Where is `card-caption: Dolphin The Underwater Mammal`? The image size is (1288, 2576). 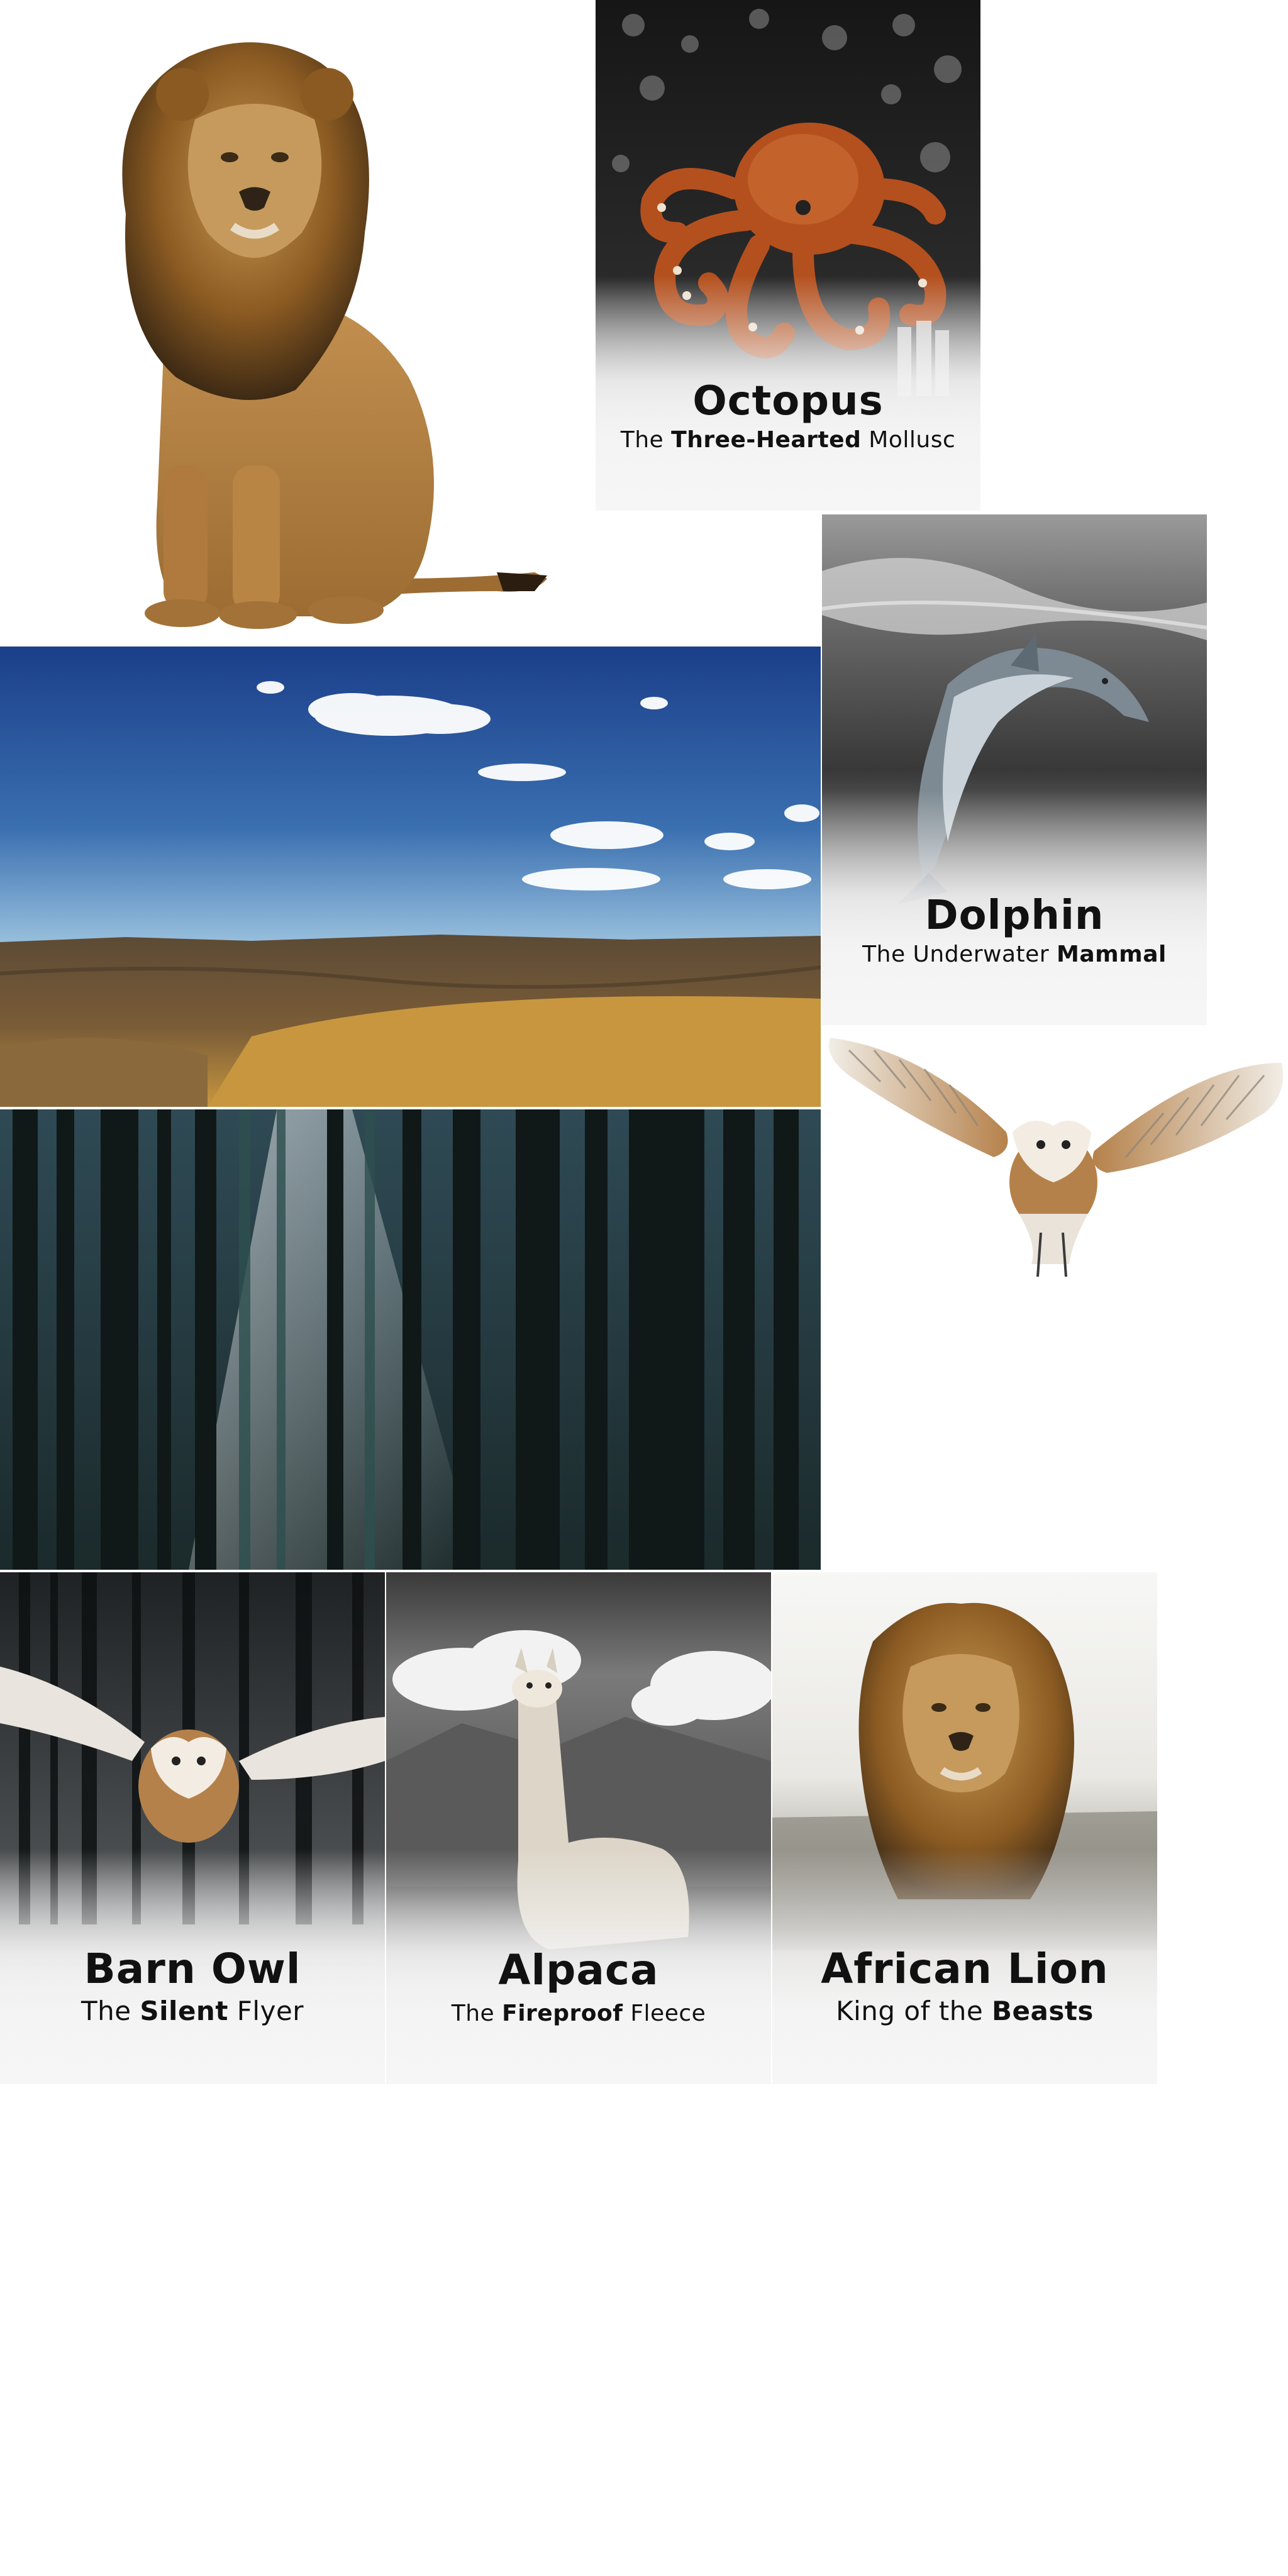
card-caption: Dolphin The Underwater Mammal is located at coordinates (1014, 929).